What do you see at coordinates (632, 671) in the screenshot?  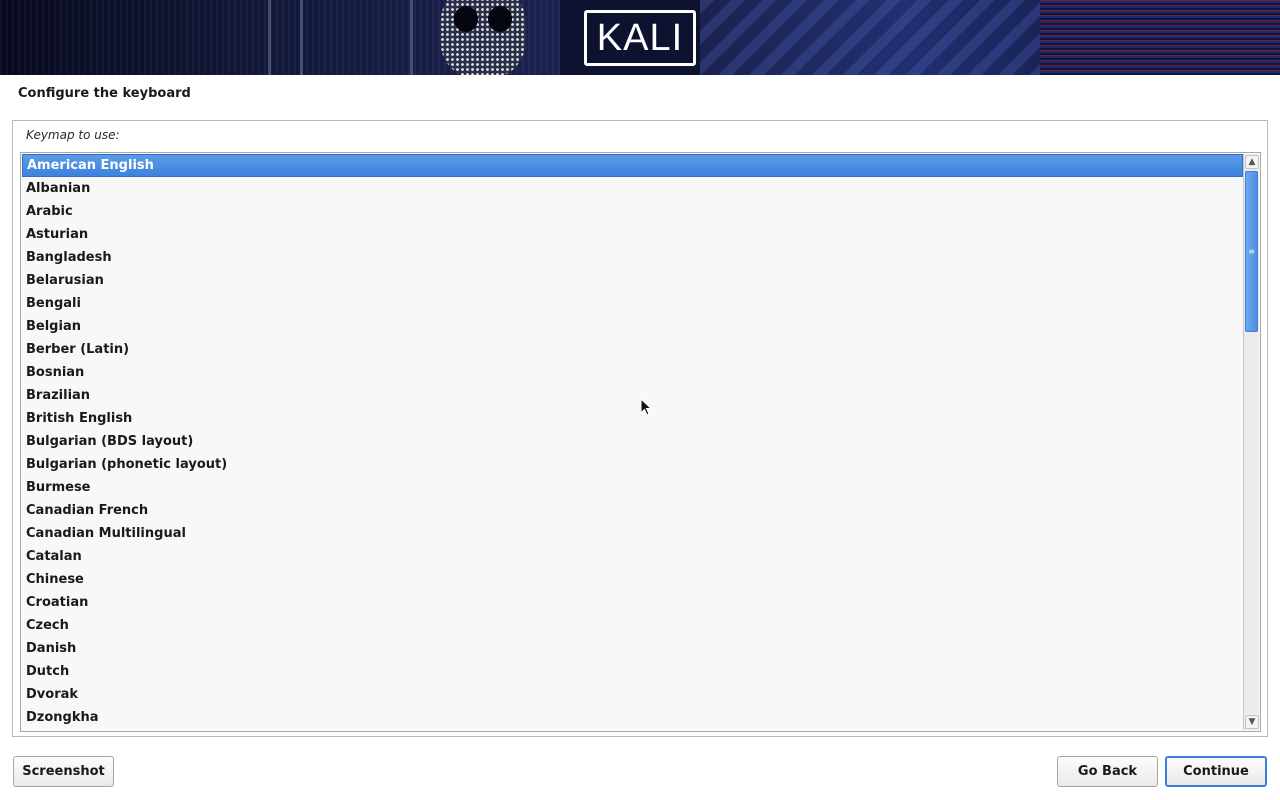 I see `keymap-list-item: Dutch` at bounding box center [632, 671].